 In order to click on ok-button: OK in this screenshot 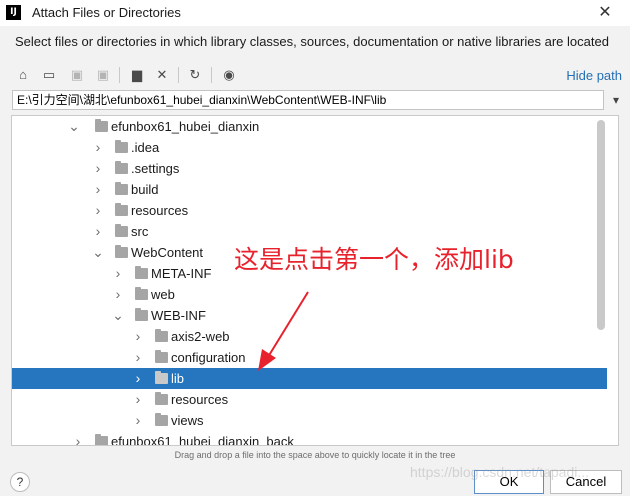, I will do `click(509, 482)`.